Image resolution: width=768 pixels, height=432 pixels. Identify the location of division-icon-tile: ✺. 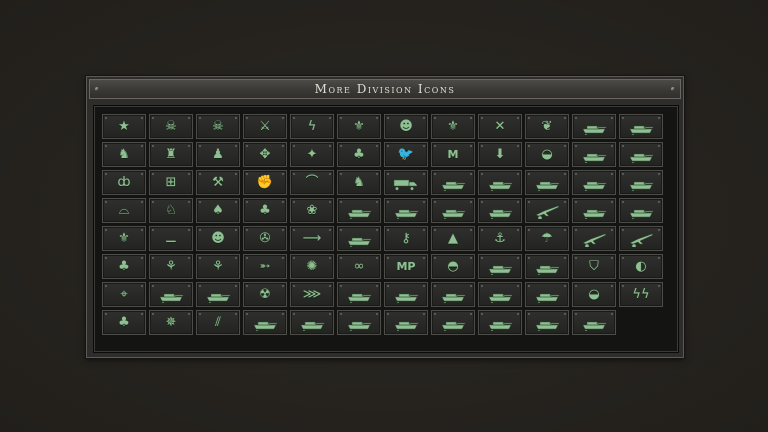
(312, 266).